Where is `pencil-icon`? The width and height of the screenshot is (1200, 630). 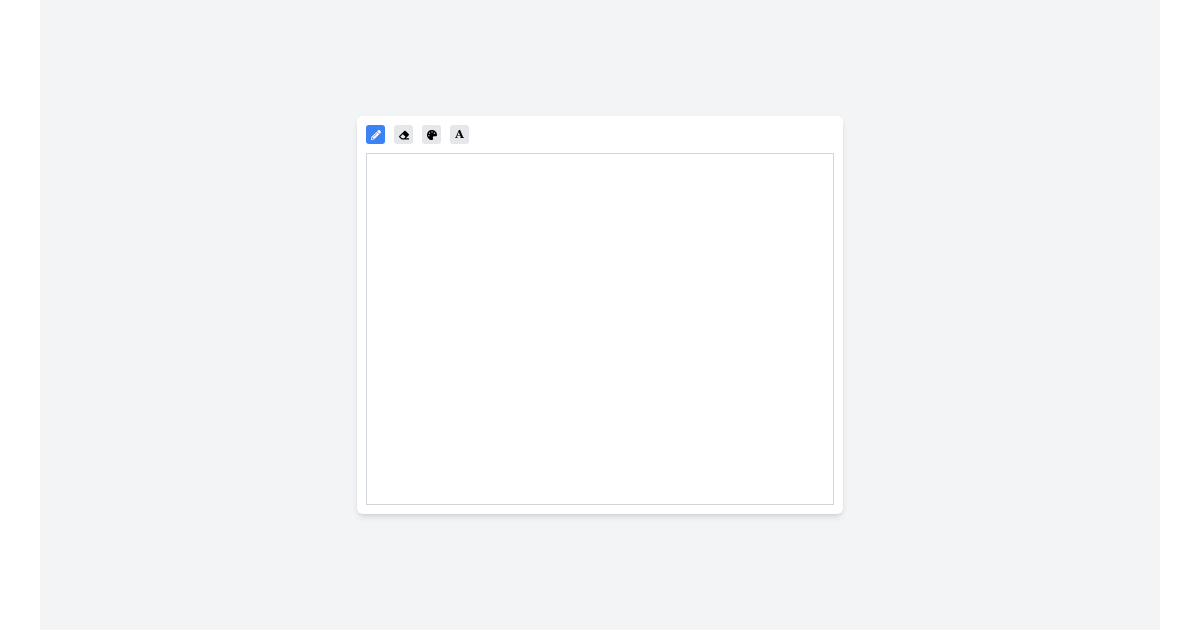
pencil-icon is located at coordinates (375, 134).